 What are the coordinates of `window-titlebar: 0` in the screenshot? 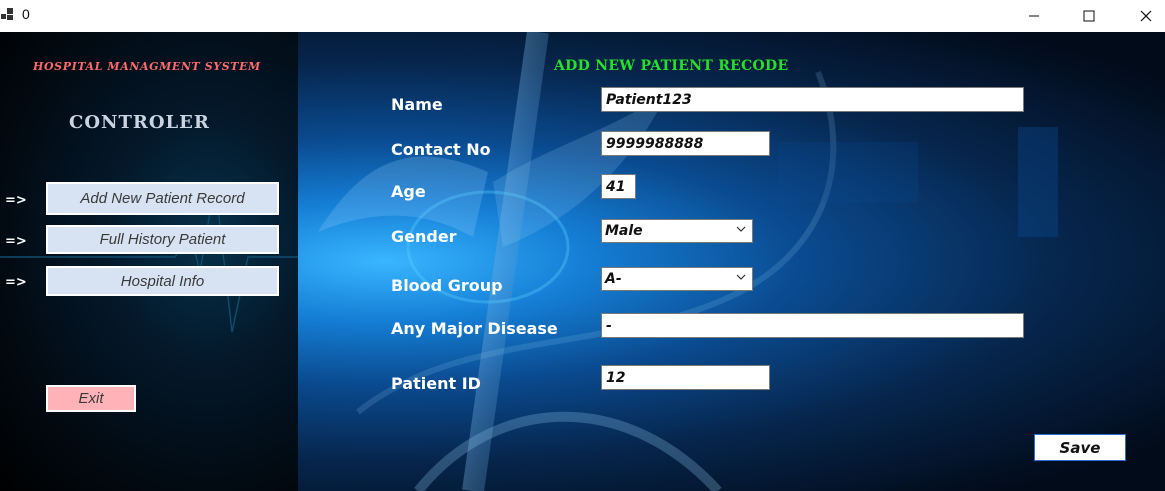 It's located at (582, 16).